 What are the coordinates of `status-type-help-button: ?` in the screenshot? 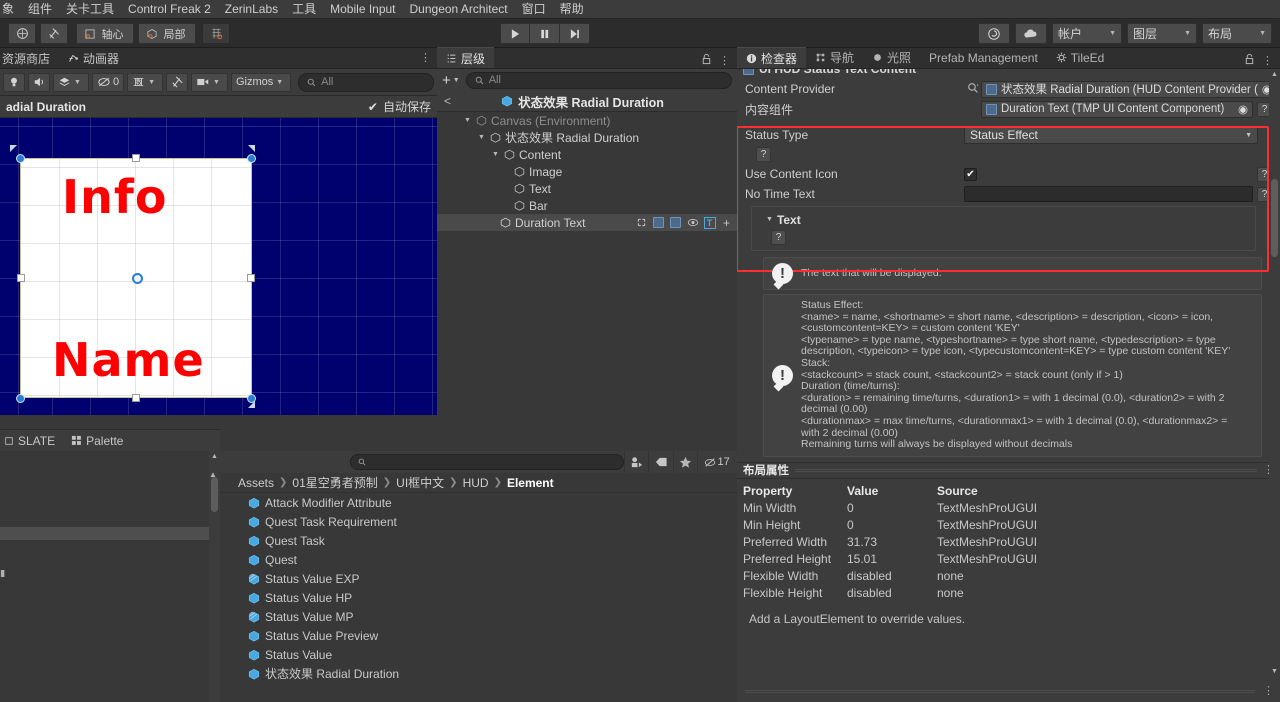 It's located at (763, 154).